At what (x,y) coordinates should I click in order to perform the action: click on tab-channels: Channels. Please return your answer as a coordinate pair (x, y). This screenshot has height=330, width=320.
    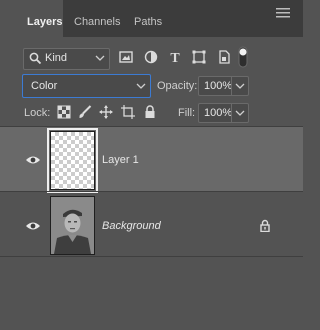
    Looking at the image, I should click on (97, 18).